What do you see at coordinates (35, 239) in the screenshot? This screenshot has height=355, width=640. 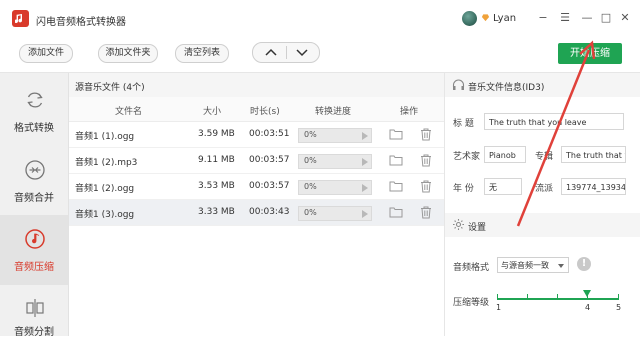 I see `compress-icon` at bounding box center [35, 239].